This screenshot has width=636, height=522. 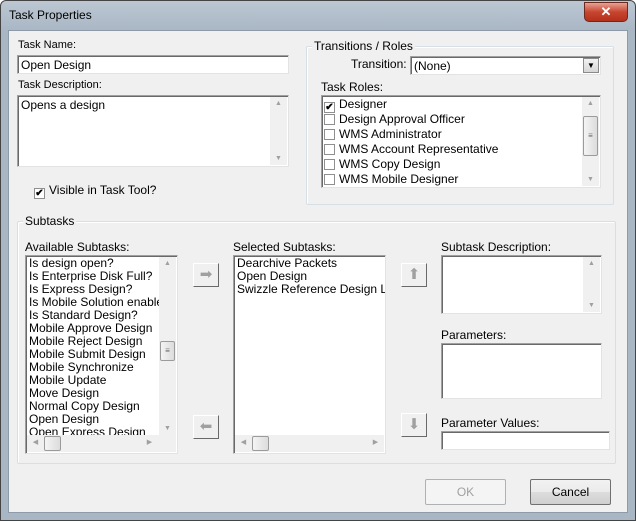 I want to click on task-description-label: Task Description:, so click(x=60, y=85).